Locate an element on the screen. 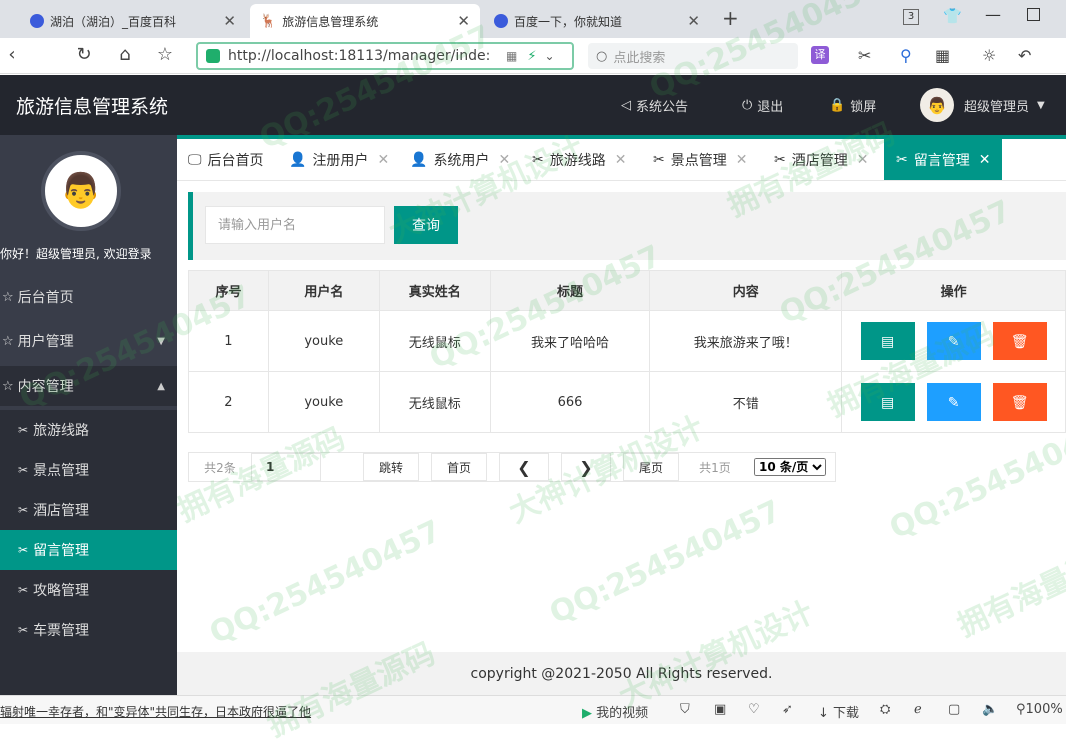  query-button: 查询 is located at coordinates (426, 225).